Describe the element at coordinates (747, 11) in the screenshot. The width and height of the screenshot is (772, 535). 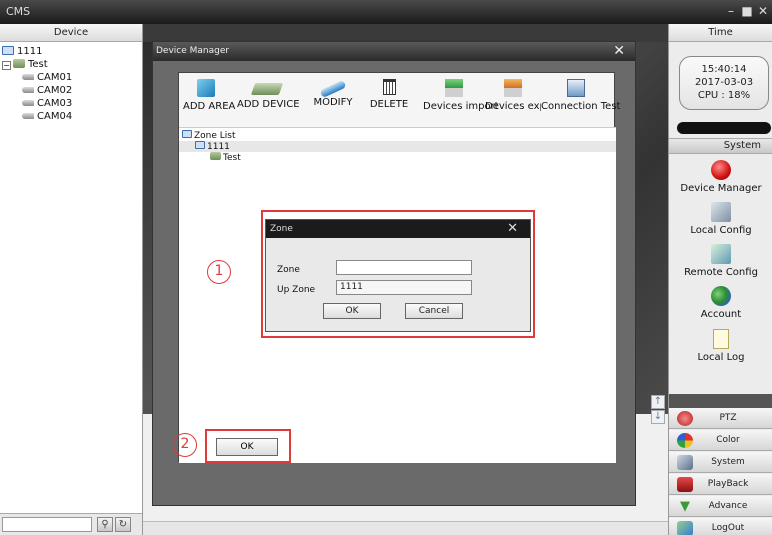
I see `maximize-icon: ■` at that location.